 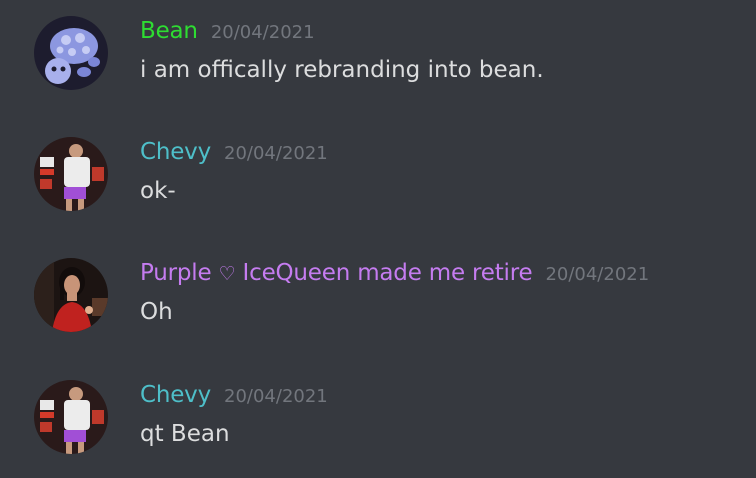 What do you see at coordinates (342, 70) in the screenshot?
I see `message-text: i am offically rebranding into bean.` at bounding box center [342, 70].